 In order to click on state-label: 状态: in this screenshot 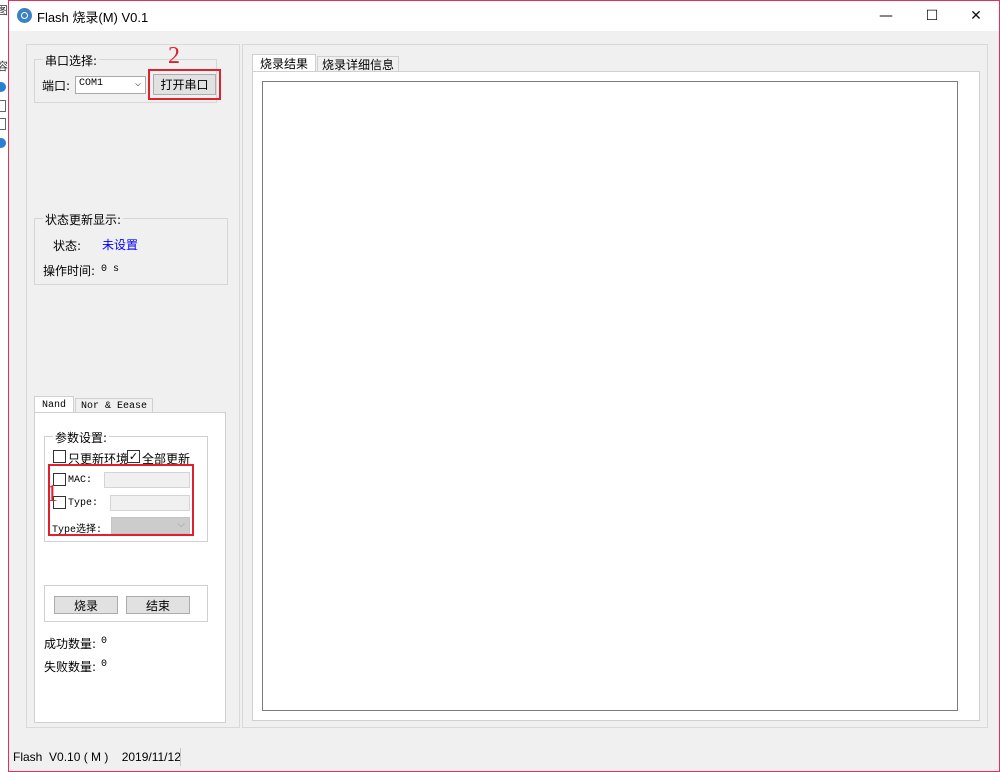, I will do `click(67, 246)`.